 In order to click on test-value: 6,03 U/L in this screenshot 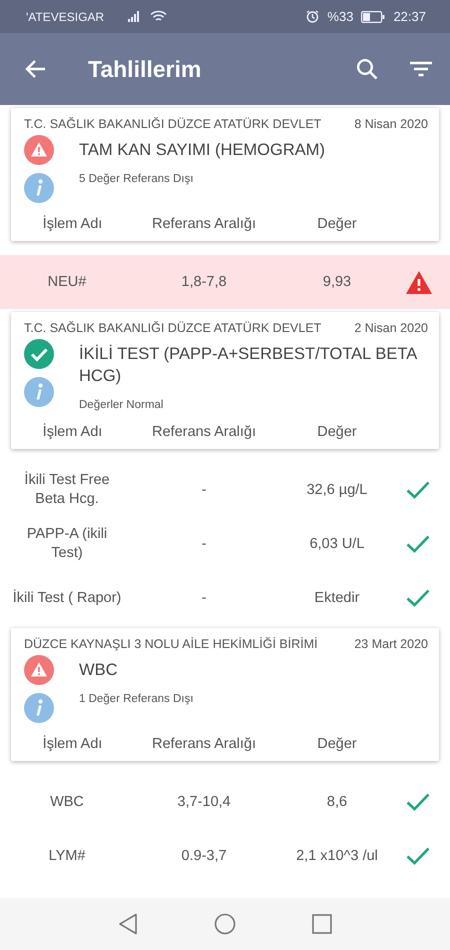, I will do `click(337, 544)`.